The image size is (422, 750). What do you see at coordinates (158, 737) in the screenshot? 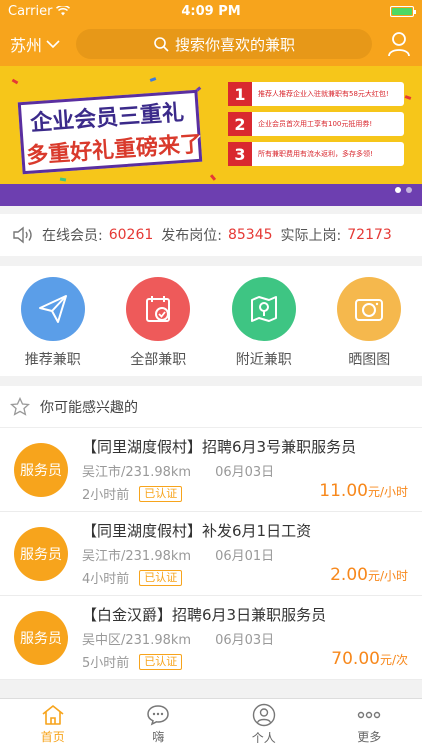
I see `tab-label: 嗨` at bounding box center [158, 737].